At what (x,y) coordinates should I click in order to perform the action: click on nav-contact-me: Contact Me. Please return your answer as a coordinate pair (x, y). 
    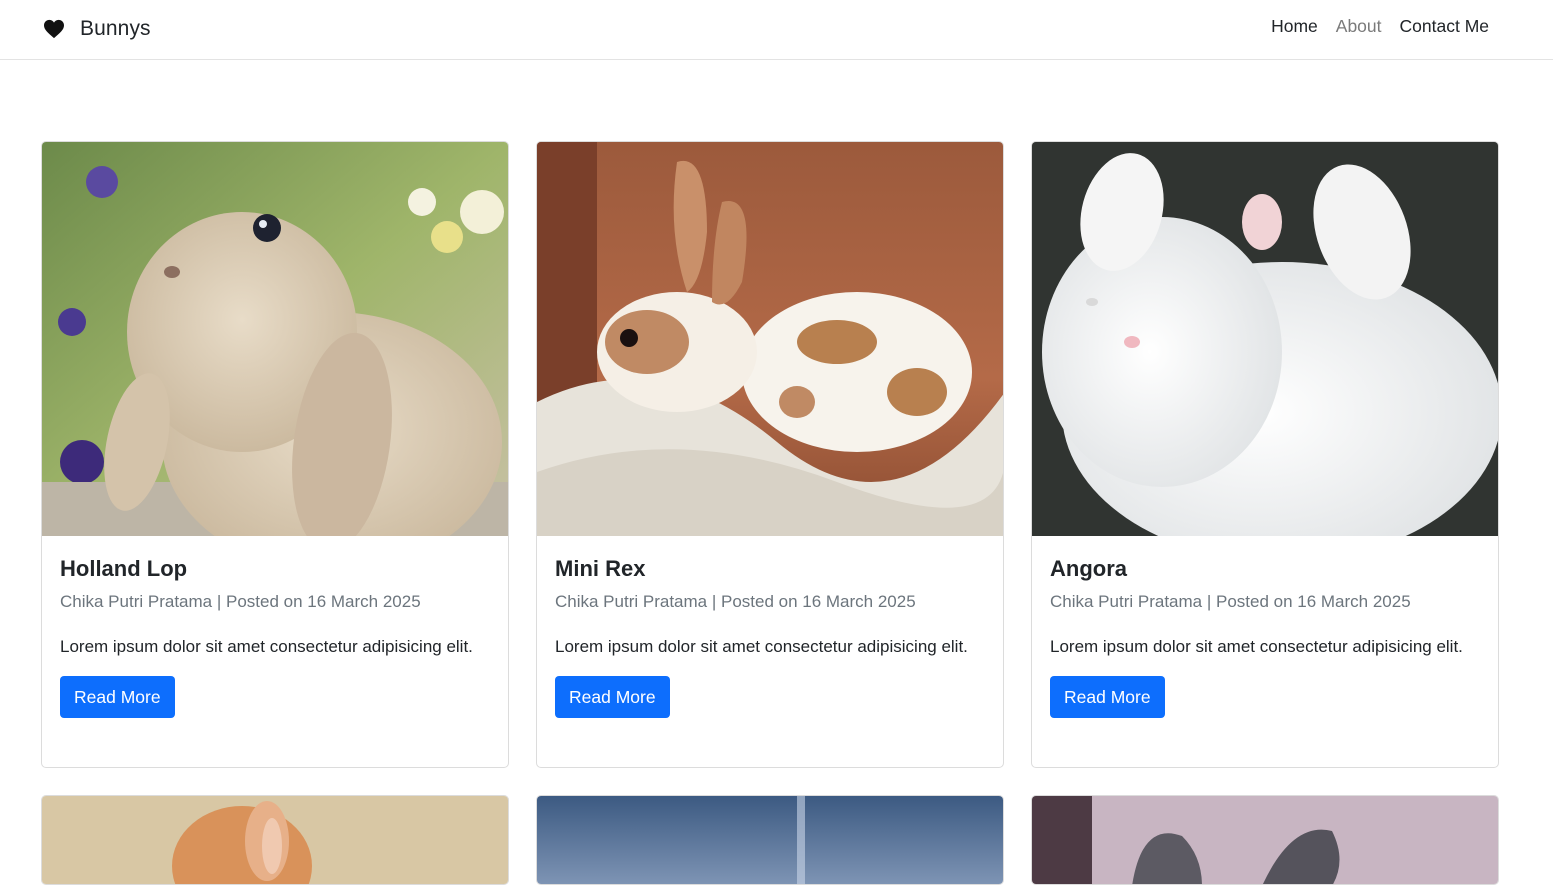
    Looking at the image, I should click on (1444, 26).